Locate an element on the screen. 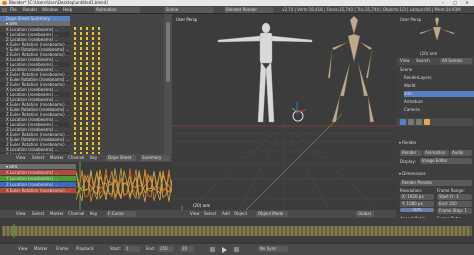  fcurve-plot is located at coordinates (124, 186).